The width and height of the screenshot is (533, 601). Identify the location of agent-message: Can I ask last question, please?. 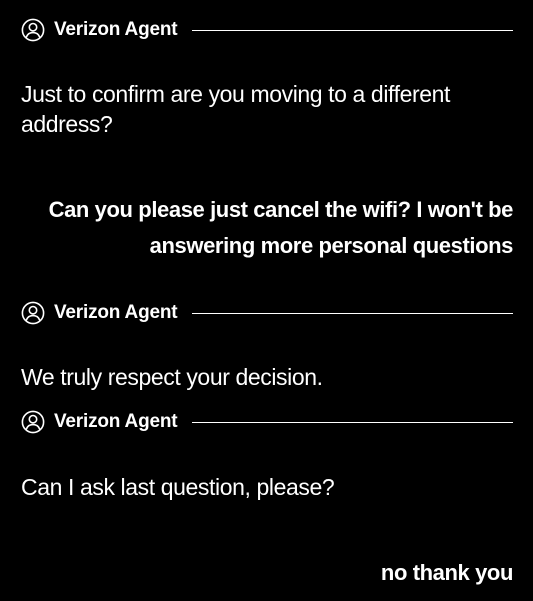
(178, 487).